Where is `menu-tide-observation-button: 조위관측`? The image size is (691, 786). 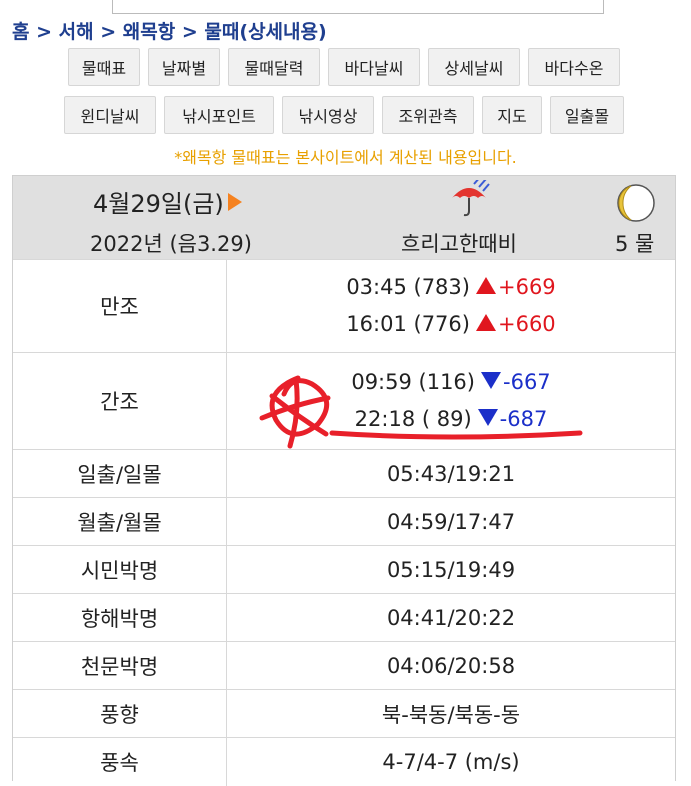 menu-tide-observation-button: 조위관측 is located at coordinates (428, 115).